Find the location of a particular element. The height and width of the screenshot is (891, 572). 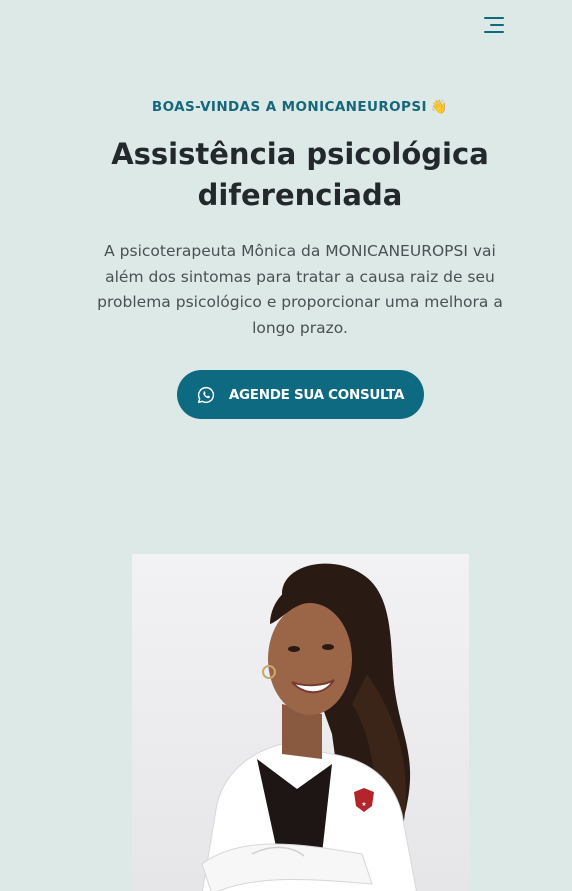

schedule-consultation-label: AGENDE SUA CONSULTA is located at coordinates (316, 394).